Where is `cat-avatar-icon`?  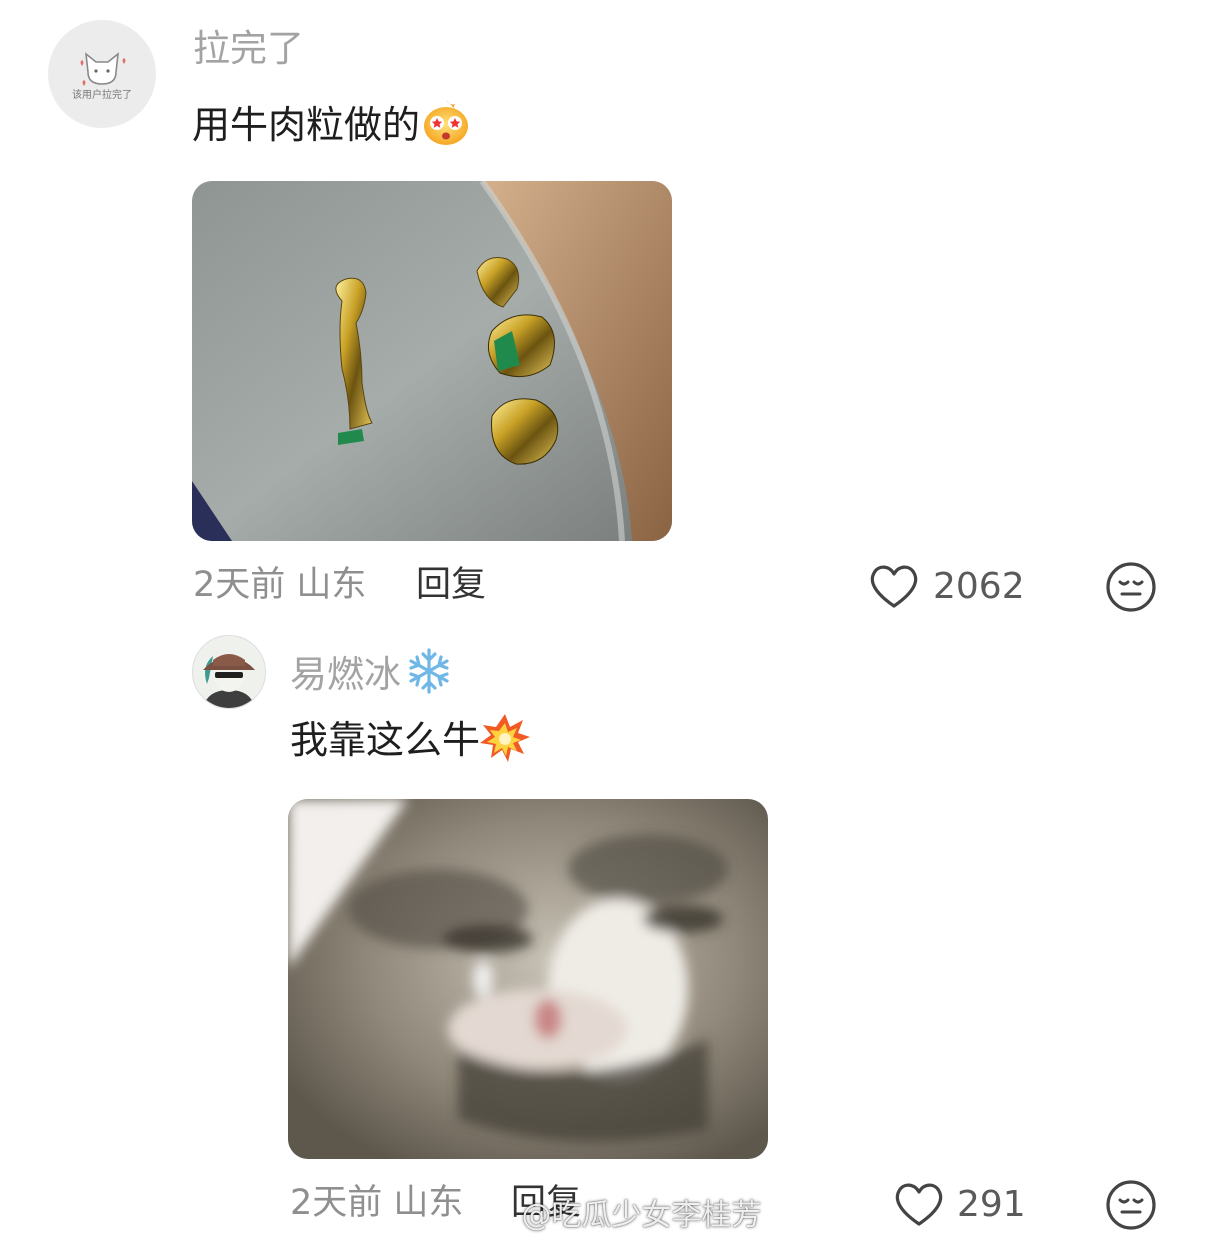 cat-avatar-icon is located at coordinates (103, 69).